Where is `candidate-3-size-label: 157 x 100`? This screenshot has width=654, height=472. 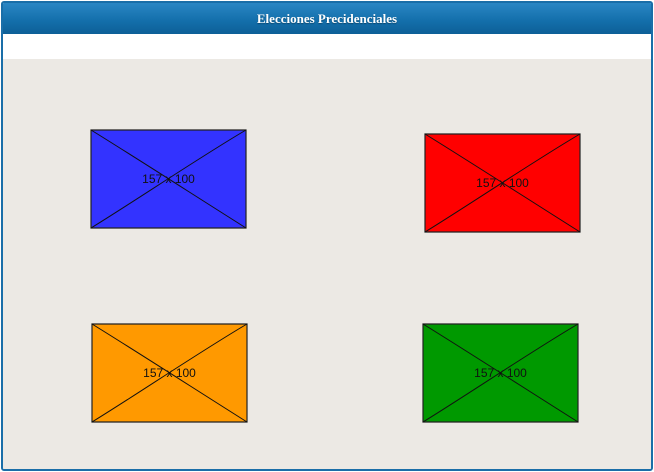
candidate-3-size-label: 157 x 100 is located at coordinates (169, 373).